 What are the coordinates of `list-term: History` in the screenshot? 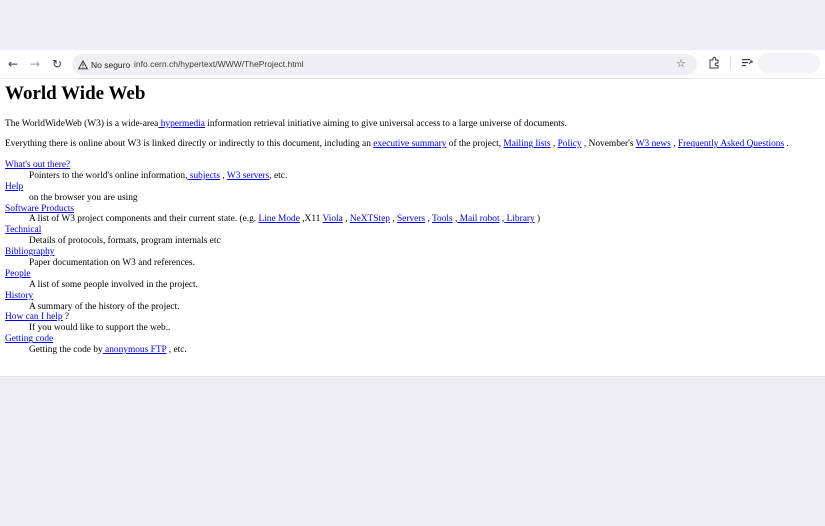 It's located at (405, 296).